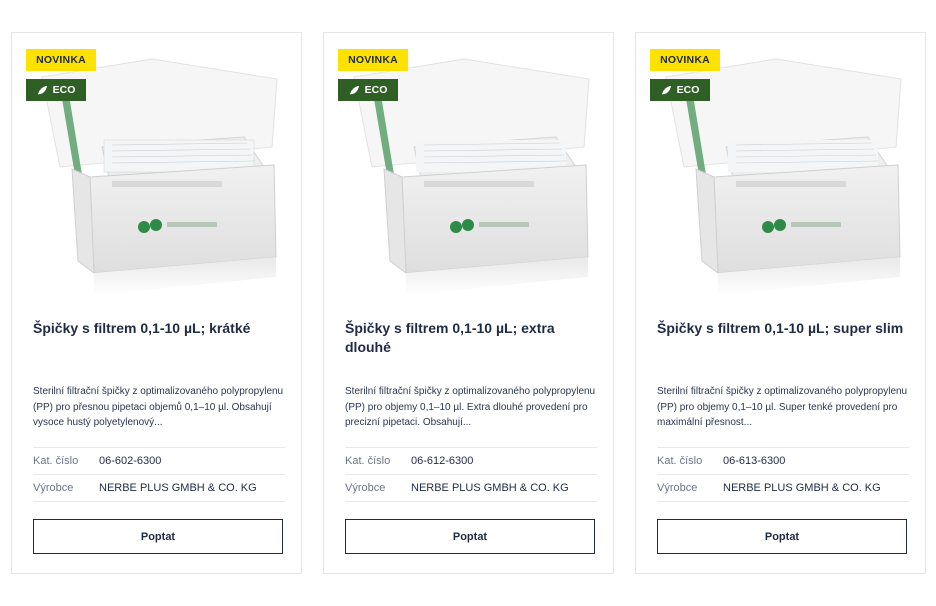 This screenshot has width=936, height=606. Describe the element at coordinates (442, 461) in the screenshot. I see `catalog-number-value: 06-612-6300` at that location.